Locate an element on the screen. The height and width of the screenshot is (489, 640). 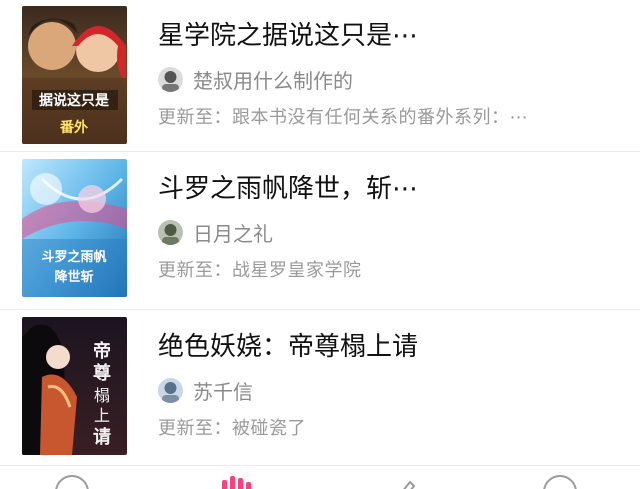
bookshelf-icon is located at coordinates (236, 482).